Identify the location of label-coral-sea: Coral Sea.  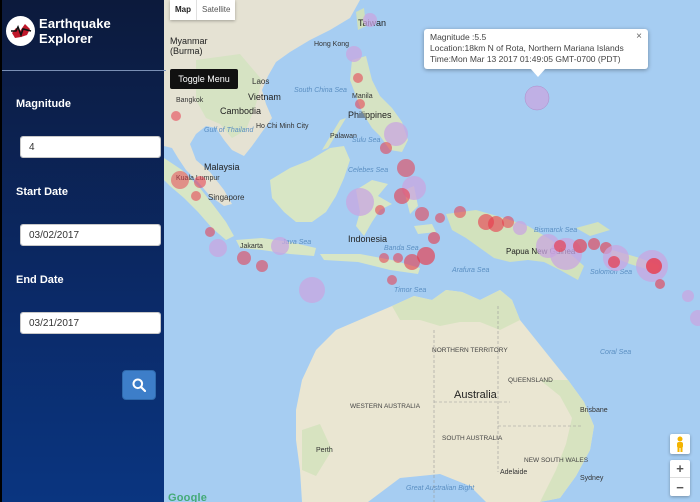
(615, 352).